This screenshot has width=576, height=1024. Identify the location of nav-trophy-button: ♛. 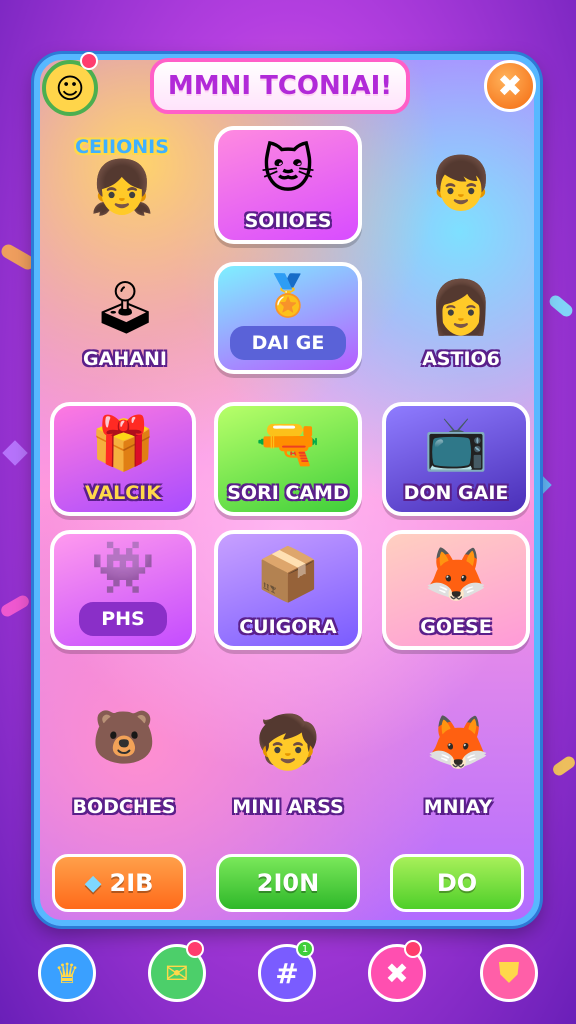
(67, 973).